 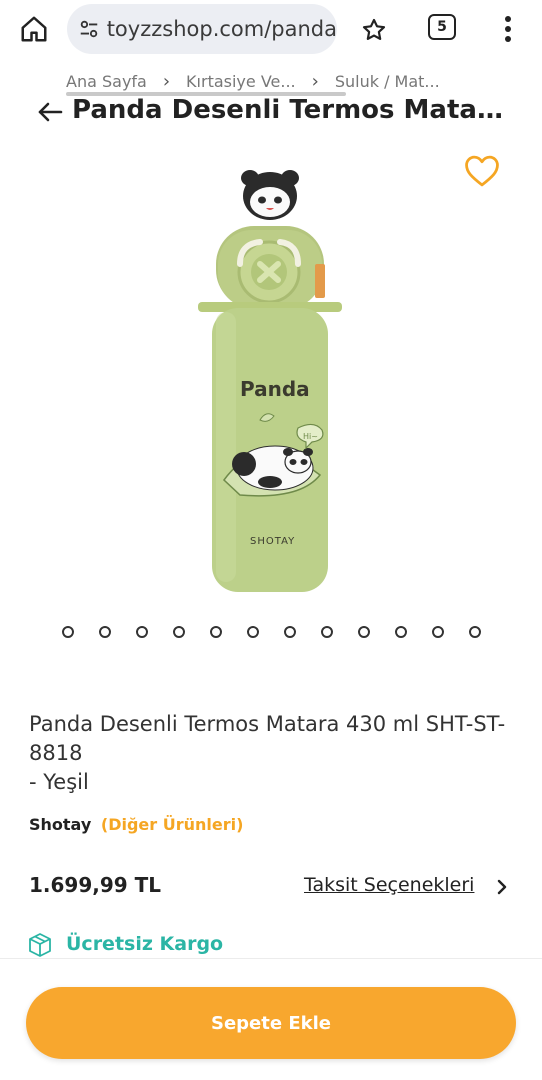 What do you see at coordinates (275, 389) in the screenshot?
I see `svg-text: Panda` at bounding box center [275, 389].